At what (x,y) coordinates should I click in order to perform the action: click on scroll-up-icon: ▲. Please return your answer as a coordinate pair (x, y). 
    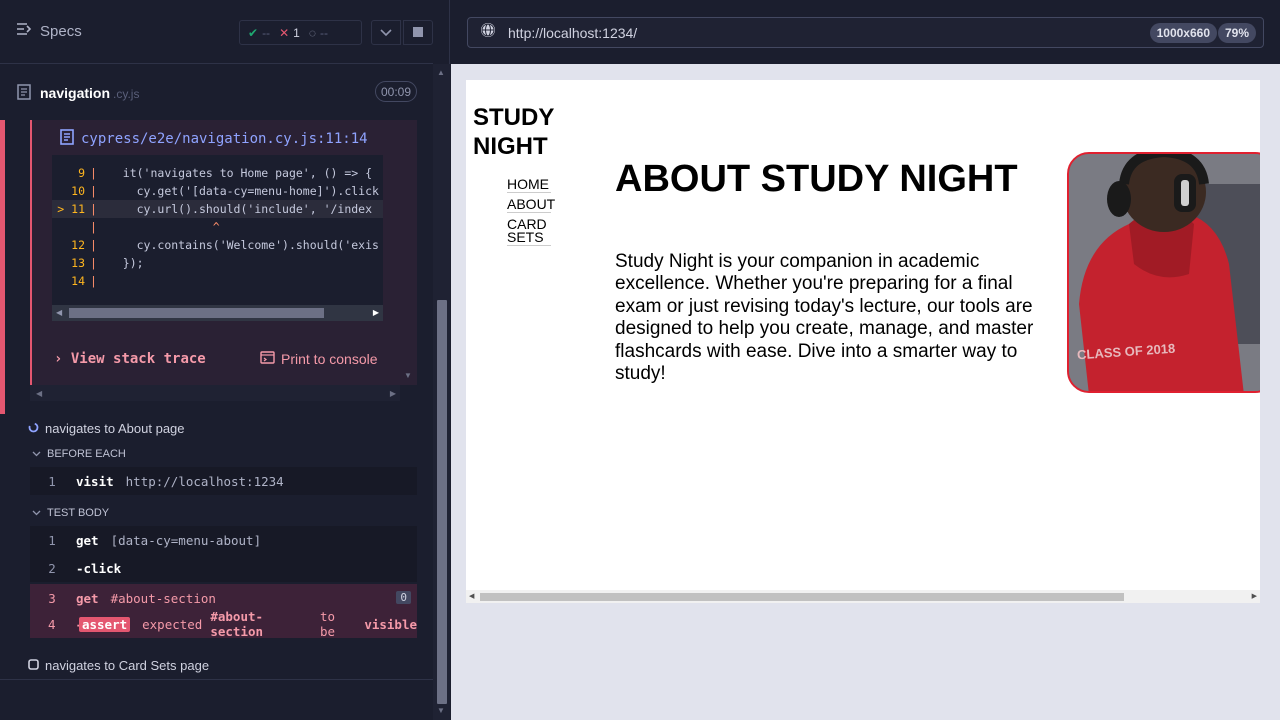
    Looking at the image, I should click on (441, 72).